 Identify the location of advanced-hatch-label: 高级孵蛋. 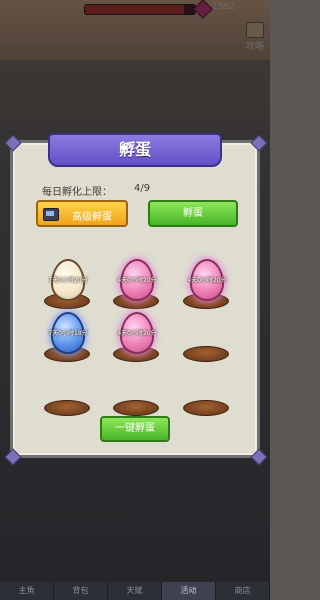
(92, 217).